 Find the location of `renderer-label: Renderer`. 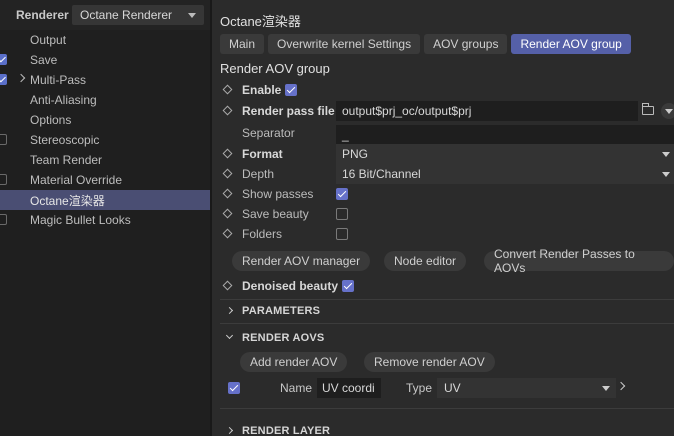

renderer-label: Renderer is located at coordinates (42, 15).